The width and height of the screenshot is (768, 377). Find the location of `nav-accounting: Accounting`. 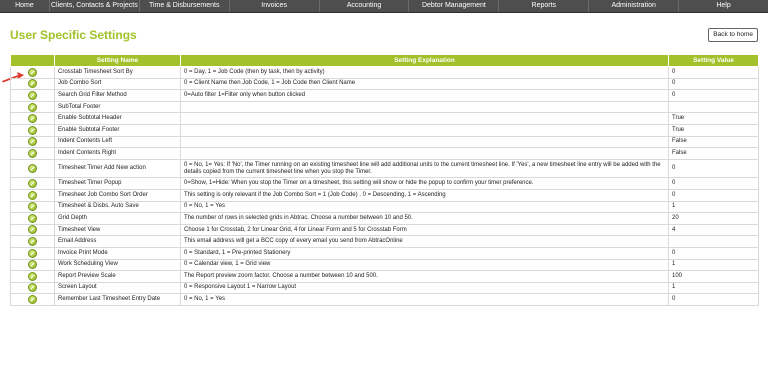

nav-accounting: Accounting is located at coordinates (365, 6).